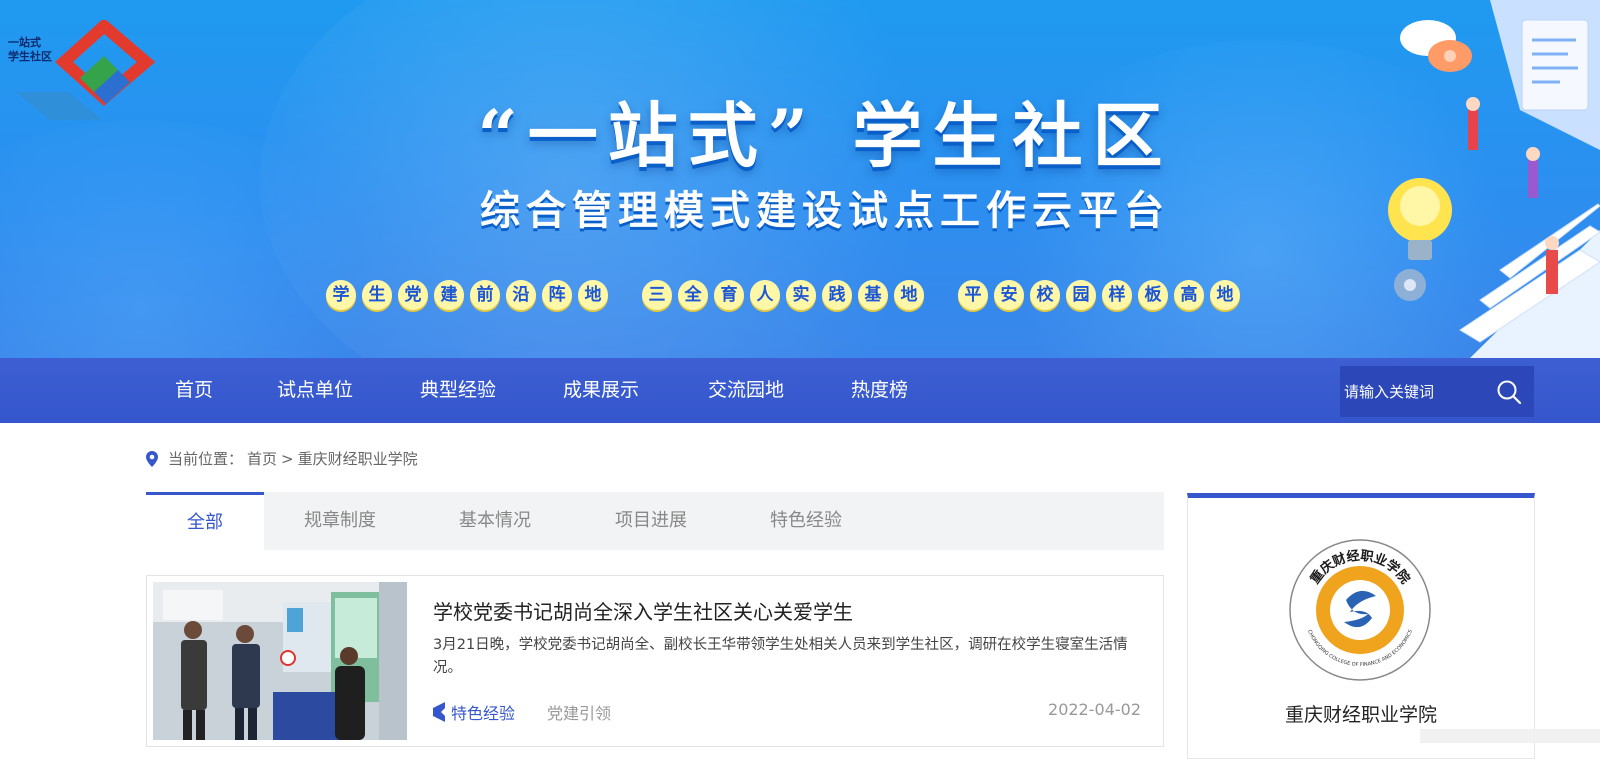 The width and height of the screenshot is (1600, 759). I want to click on location-pin-icon, so click(152, 459).